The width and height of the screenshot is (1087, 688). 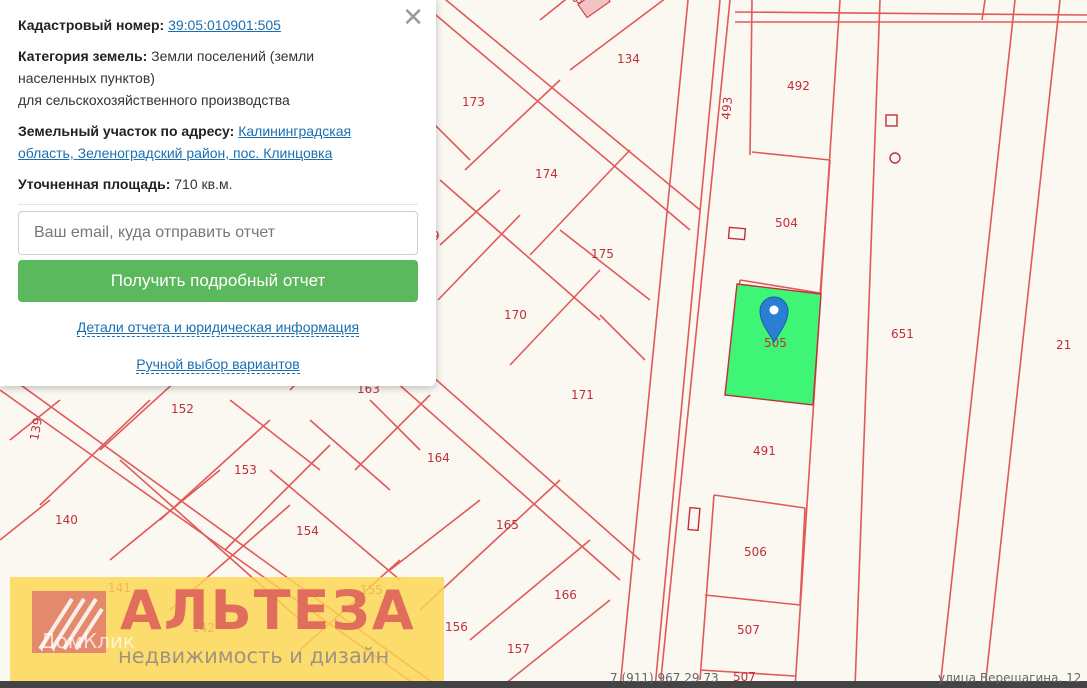 I want to click on parcel-number-label: 491, so click(x=764, y=451).